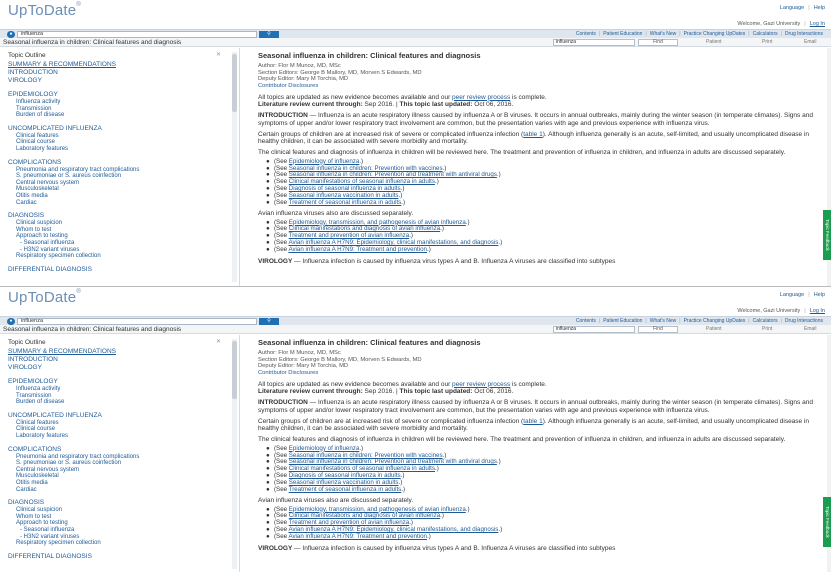 The width and height of the screenshot is (831, 572). What do you see at coordinates (137, 34) in the screenshot?
I see `search-input: influenza` at bounding box center [137, 34].